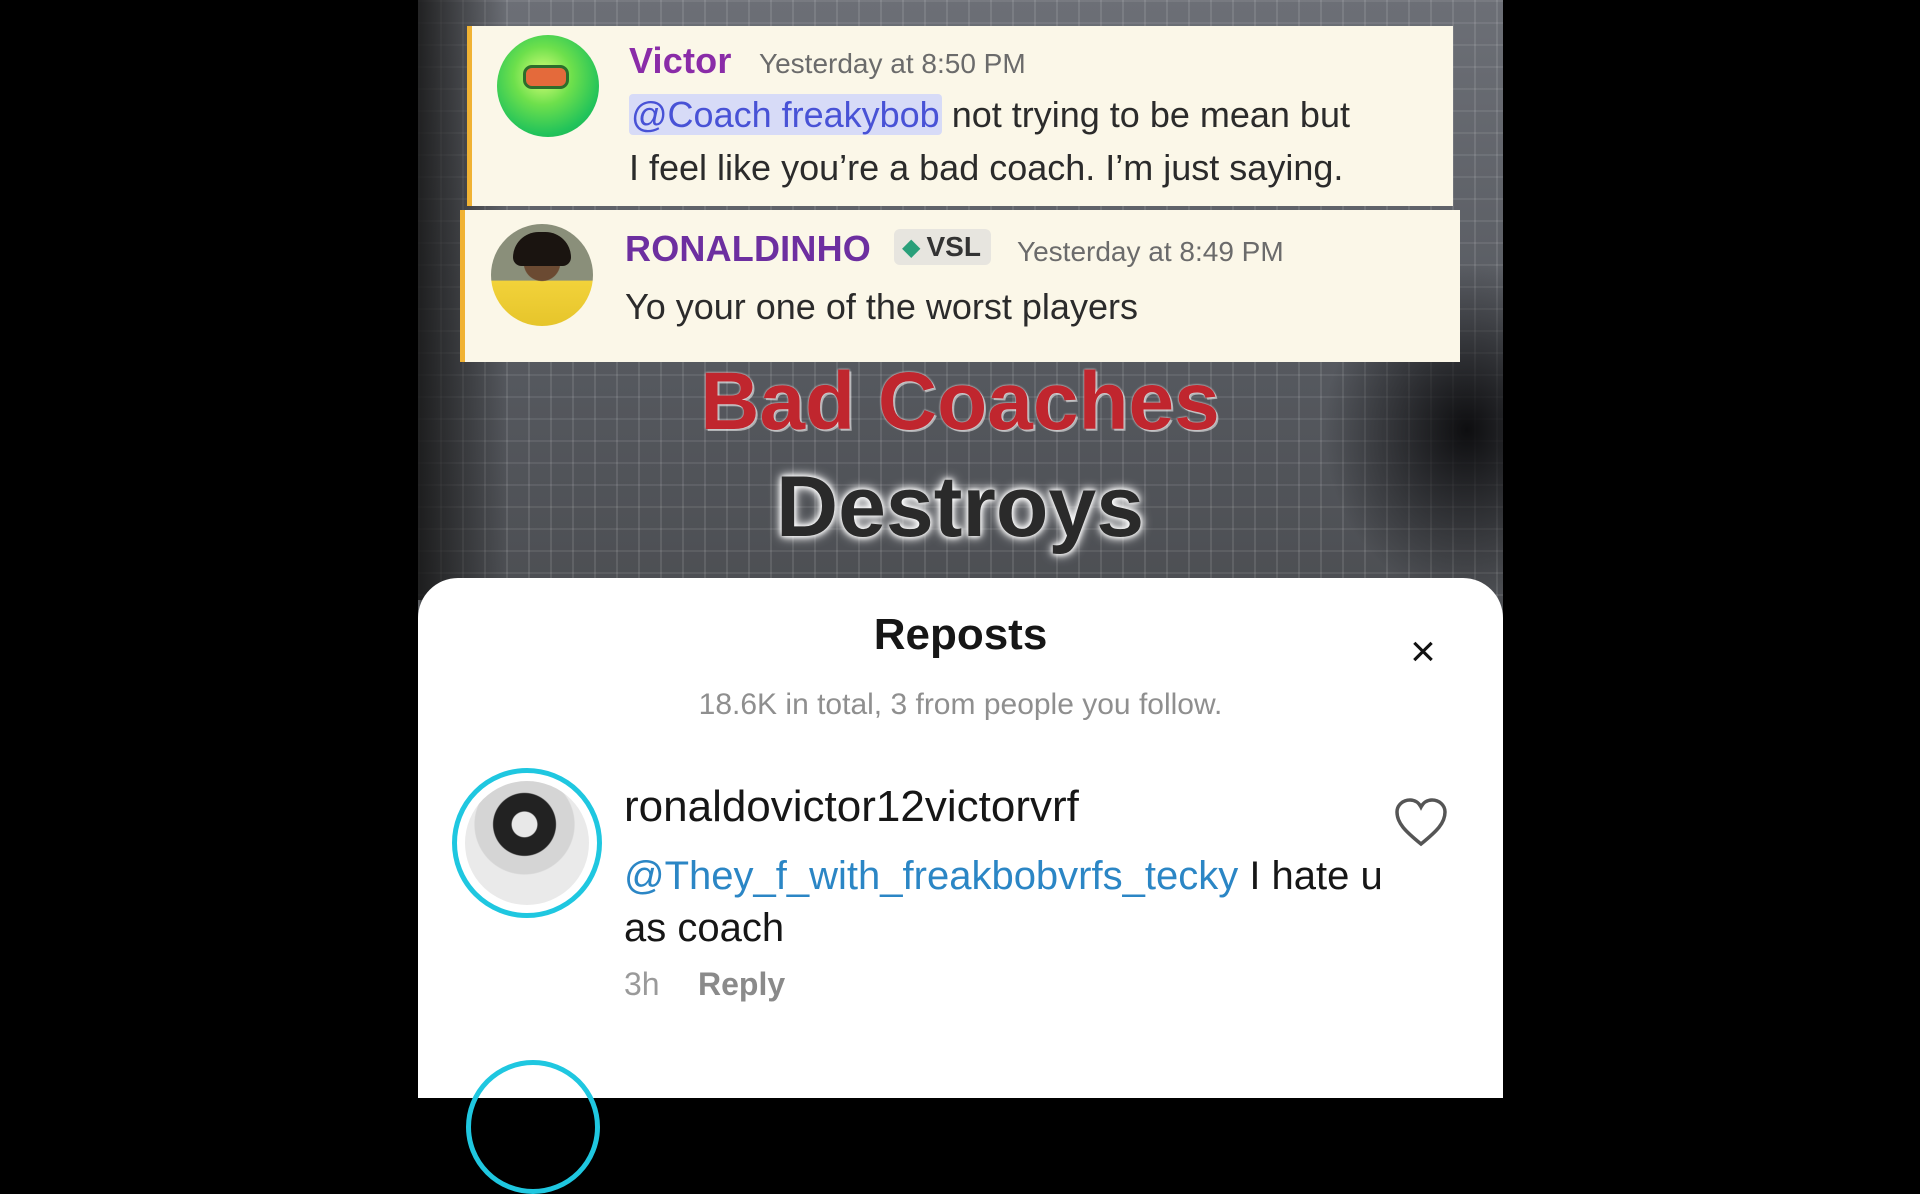  I want to click on role-badge: ◆ VSL, so click(942, 247).